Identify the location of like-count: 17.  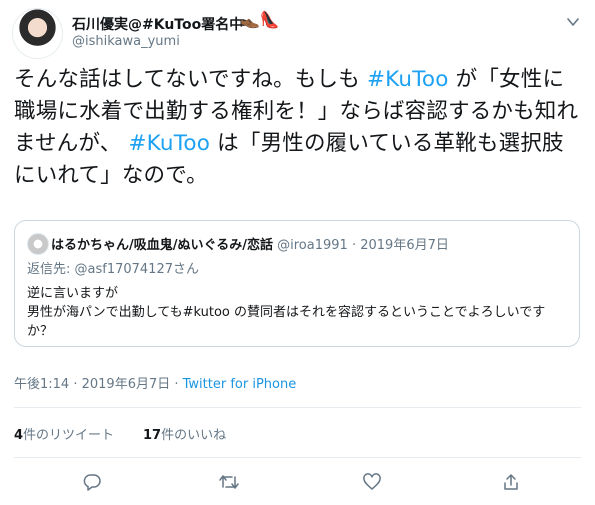
(152, 435).